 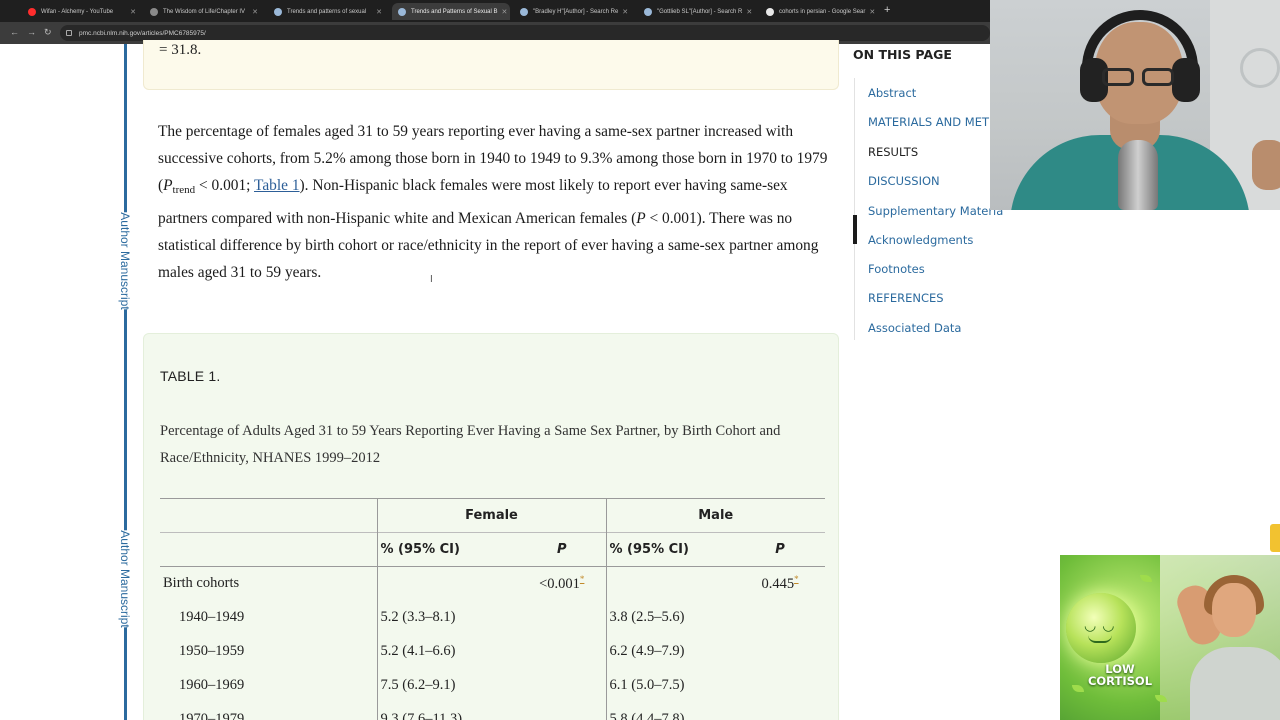 I want to click on tab-title: Trends and Patterns of Sexual B, so click(x=454, y=11).